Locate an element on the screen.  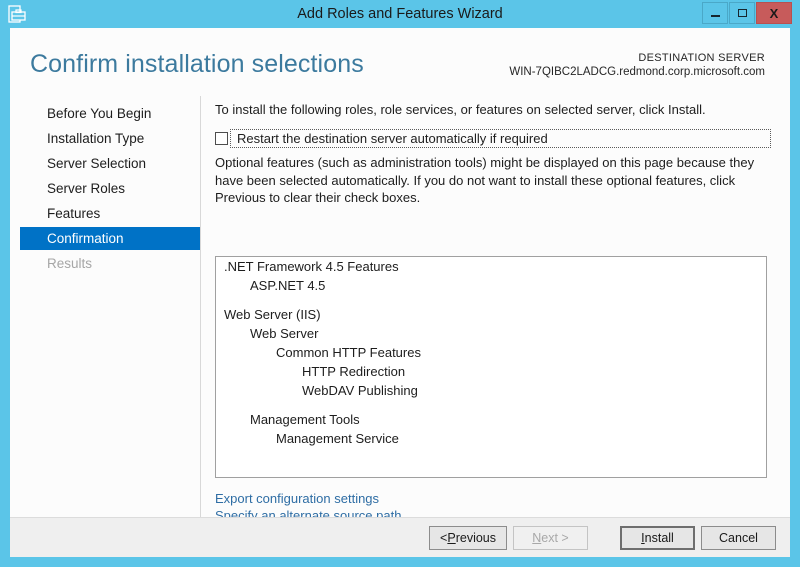
next-button: Next > is located at coordinates (550, 538).